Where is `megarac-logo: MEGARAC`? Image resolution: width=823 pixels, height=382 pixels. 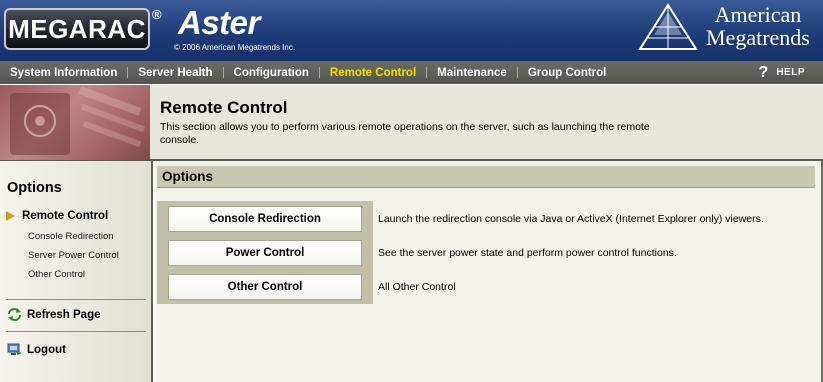
megarac-logo: MEGARAC is located at coordinates (77, 29).